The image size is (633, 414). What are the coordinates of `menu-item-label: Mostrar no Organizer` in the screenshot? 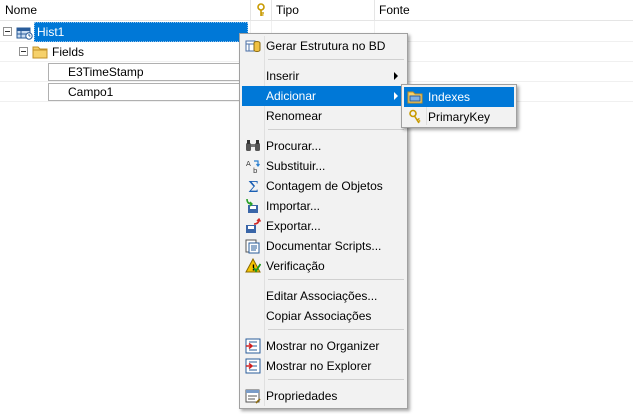 It's located at (323, 346).